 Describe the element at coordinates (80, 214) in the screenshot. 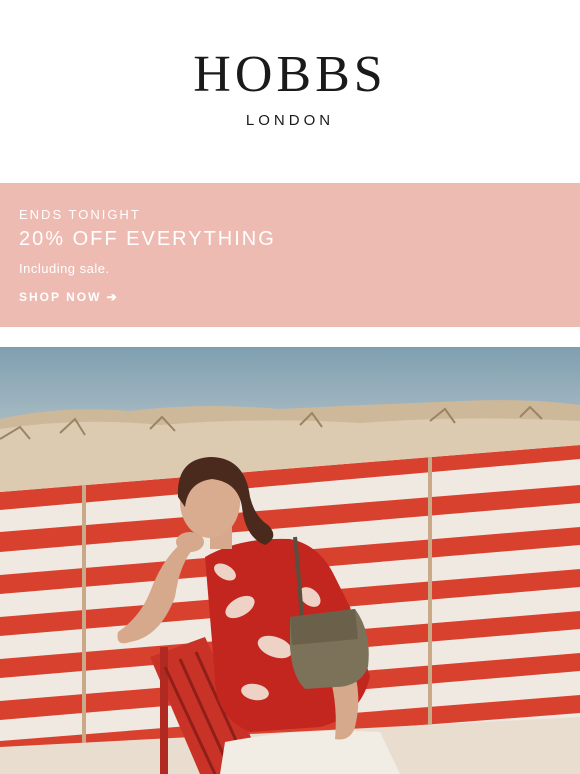

I see `promo-eyebrow: ENDS TONIGHT` at that location.